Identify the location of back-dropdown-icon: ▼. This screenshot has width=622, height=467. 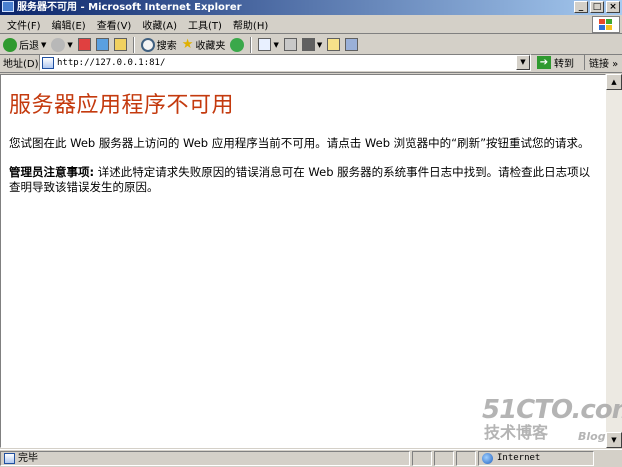
(43, 45).